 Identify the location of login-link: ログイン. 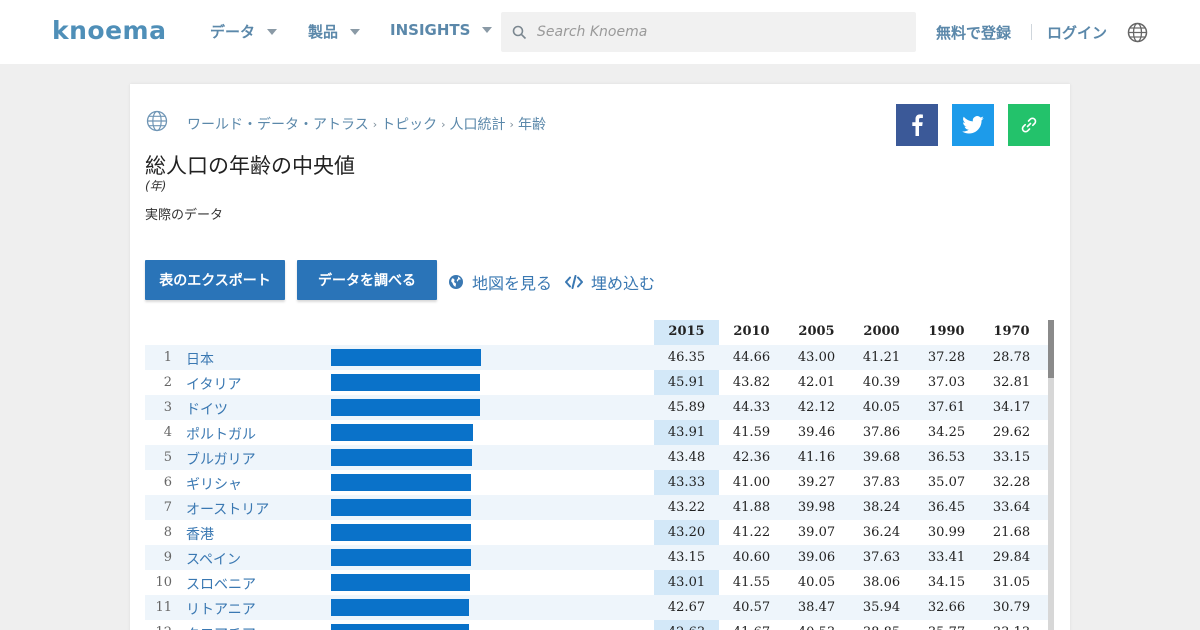
(1077, 32).